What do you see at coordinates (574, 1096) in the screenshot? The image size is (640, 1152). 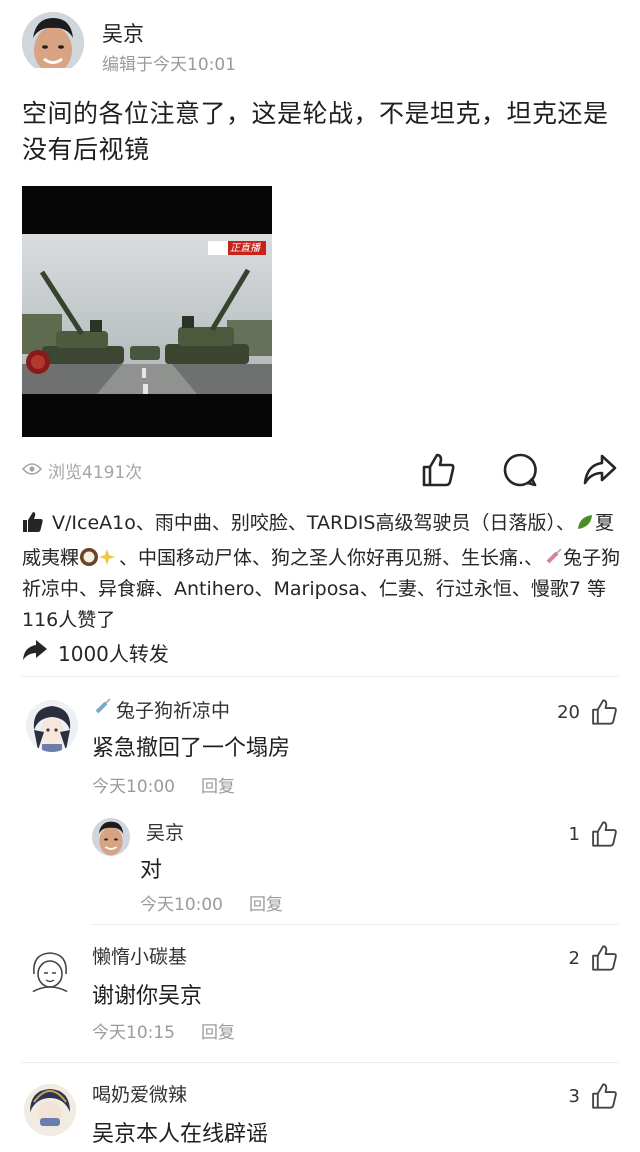 I see `comment-like-count: 3` at bounding box center [574, 1096].